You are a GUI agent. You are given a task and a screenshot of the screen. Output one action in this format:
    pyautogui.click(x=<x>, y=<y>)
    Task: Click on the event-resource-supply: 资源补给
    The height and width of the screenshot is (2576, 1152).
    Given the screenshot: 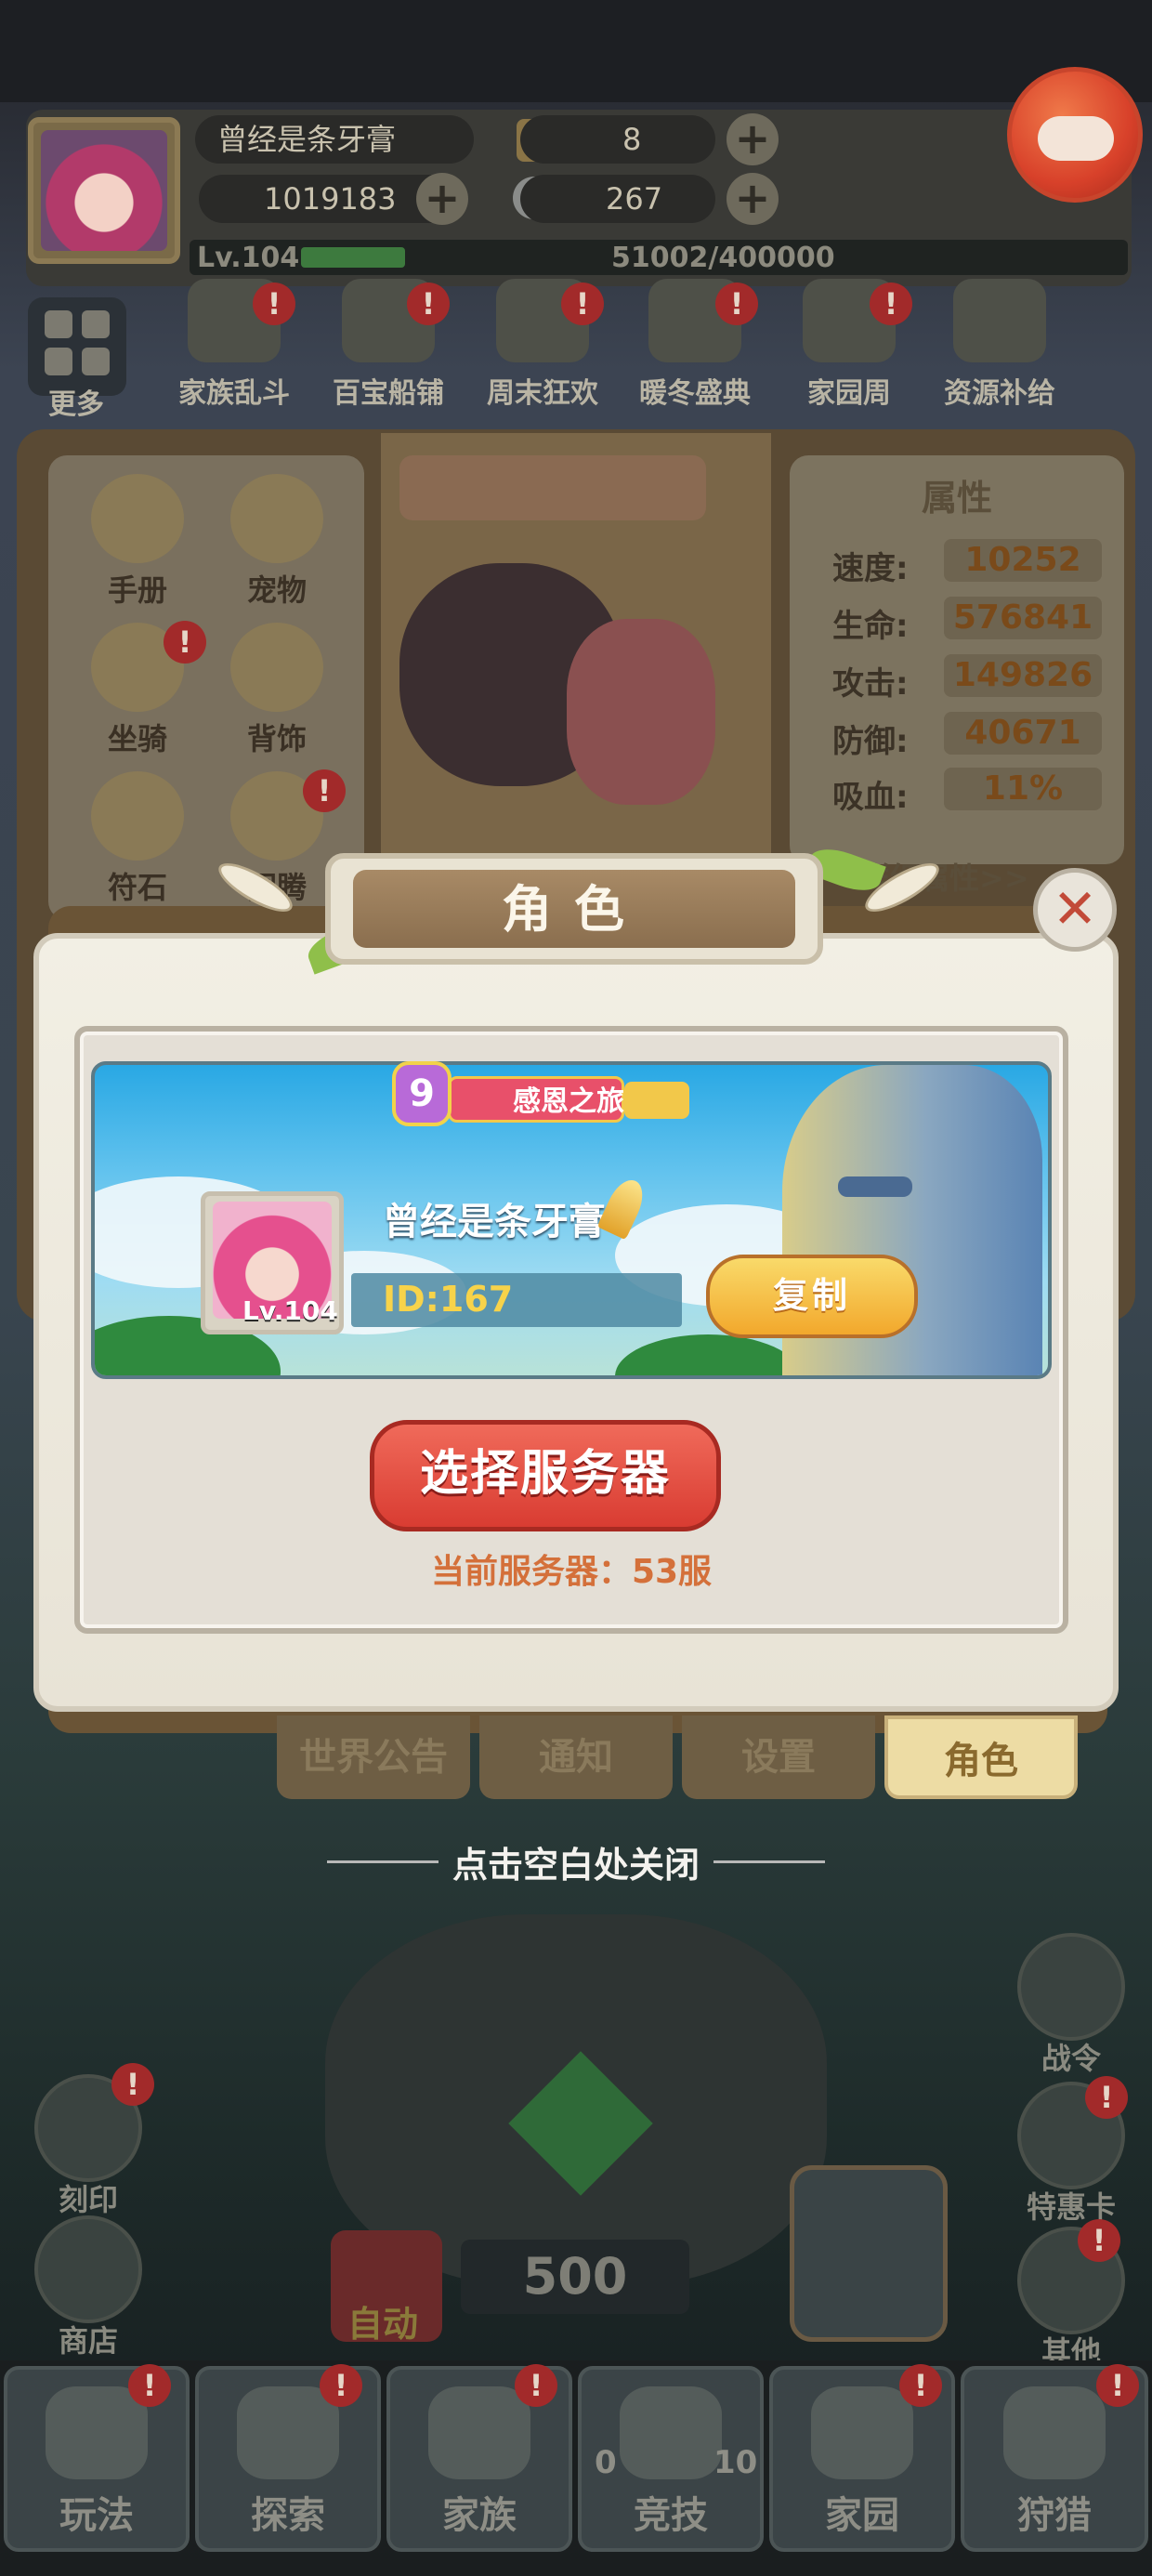 What is the action you would take?
    pyautogui.click(x=999, y=348)
    